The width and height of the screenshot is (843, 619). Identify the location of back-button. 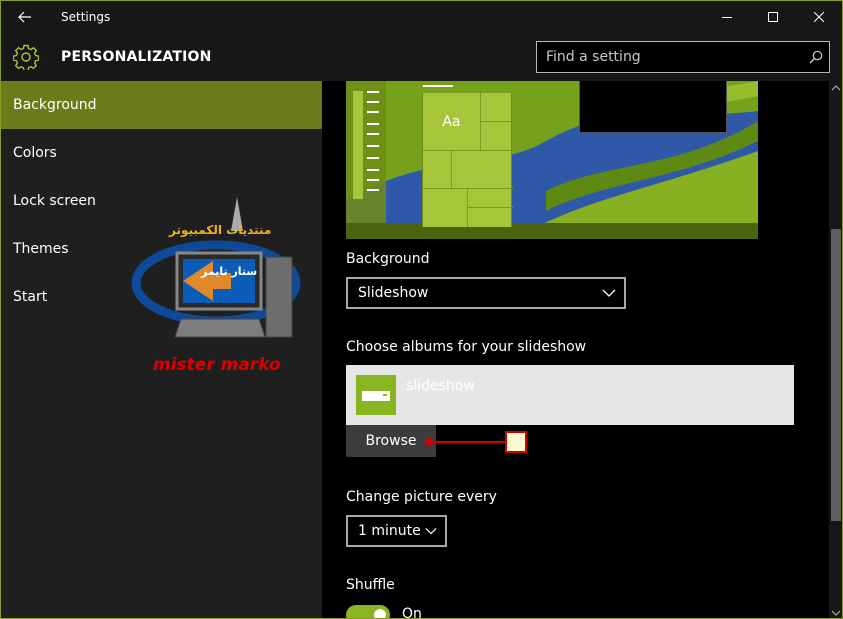
(25, 17).